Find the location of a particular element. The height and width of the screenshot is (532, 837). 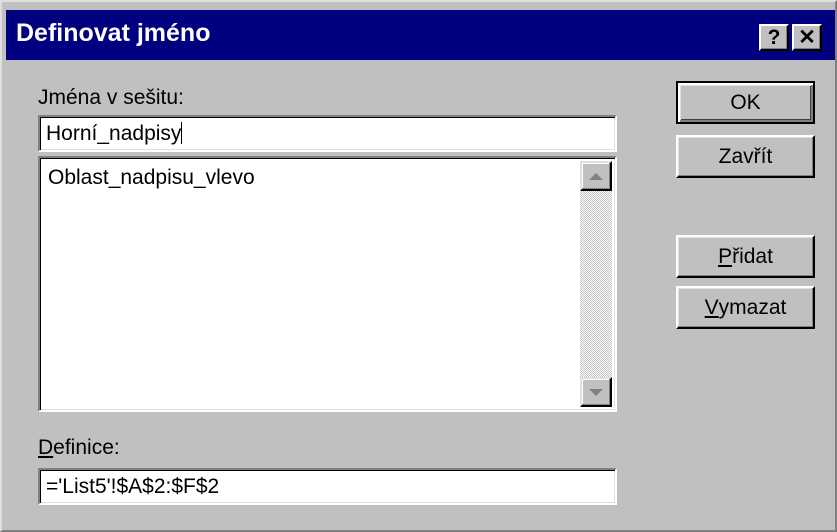

close-window-button: ✕ is located at coordinates (807, 37).